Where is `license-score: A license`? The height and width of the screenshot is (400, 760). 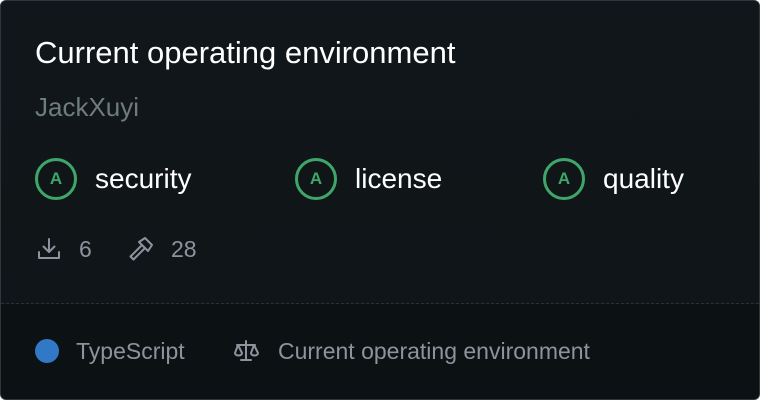
license-score: A license is located at coordinates (368, 179).